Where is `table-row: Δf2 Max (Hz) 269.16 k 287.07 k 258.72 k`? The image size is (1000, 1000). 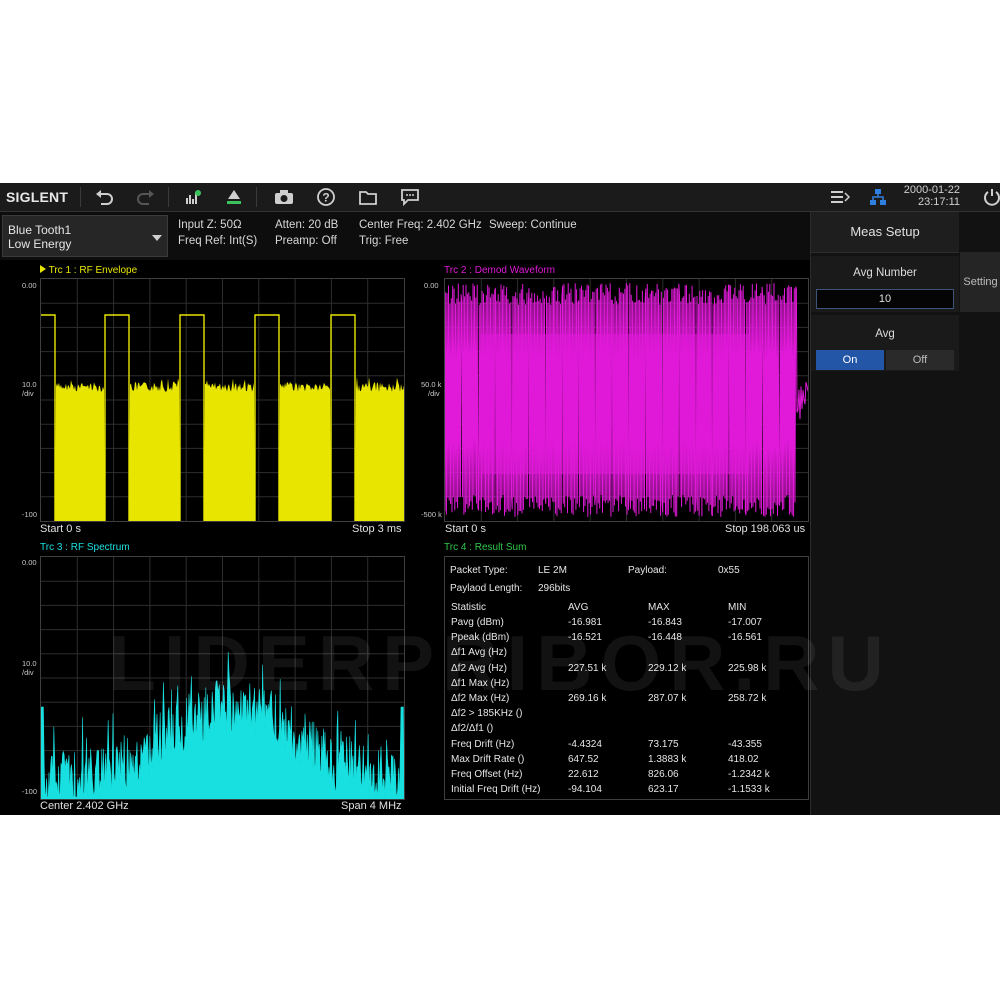
table-row: Δf2 Max (Hz) 269.16 k 287.07 k 258.72 k is located at coordinates (626, 700).